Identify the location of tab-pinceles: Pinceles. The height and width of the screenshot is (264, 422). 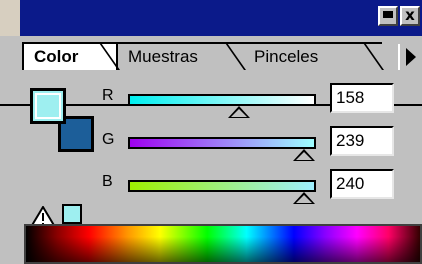
(313, 56).